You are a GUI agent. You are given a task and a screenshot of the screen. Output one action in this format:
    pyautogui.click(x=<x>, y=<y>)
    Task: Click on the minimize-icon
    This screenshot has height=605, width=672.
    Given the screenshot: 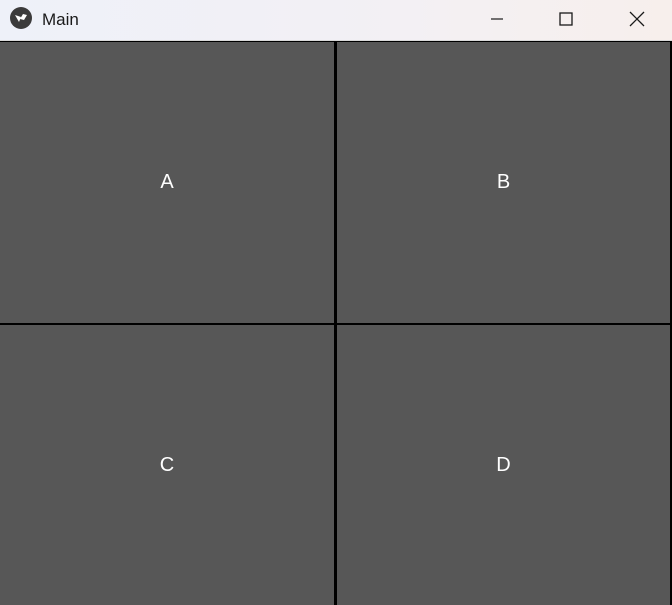 What is the action you would take?
    pyautogui.click(x=497, y=19)
    